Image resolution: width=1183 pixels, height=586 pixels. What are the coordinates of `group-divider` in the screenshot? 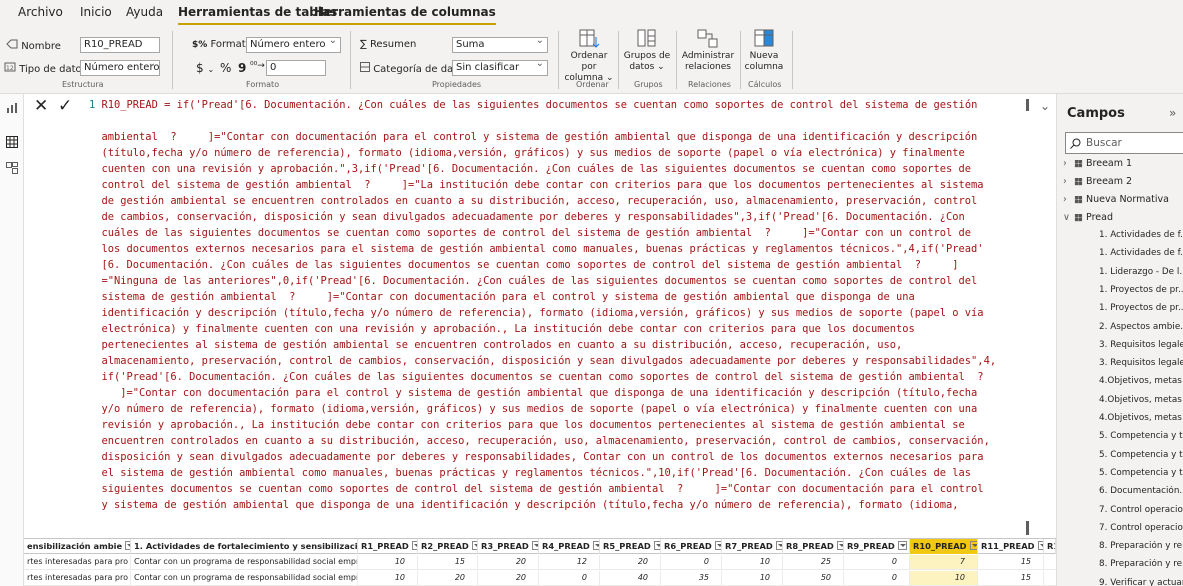 It's located at (740, 60).